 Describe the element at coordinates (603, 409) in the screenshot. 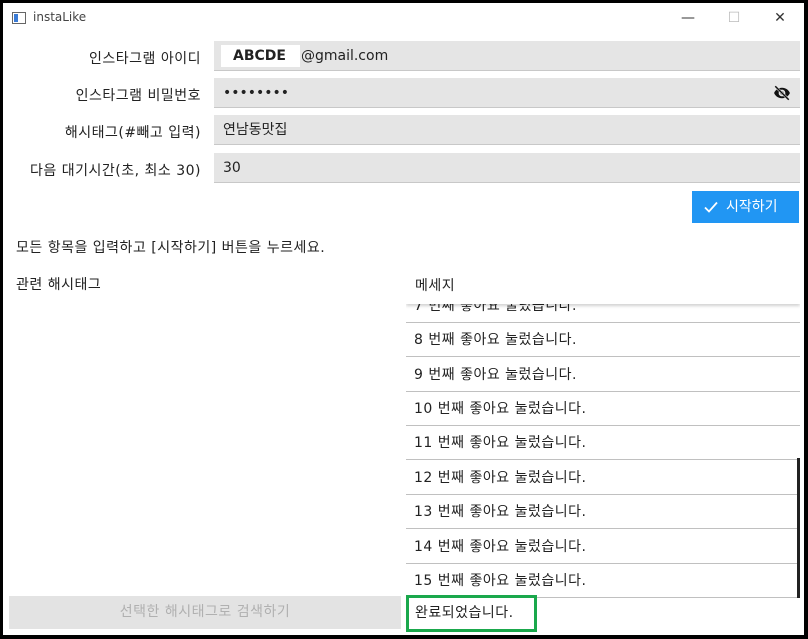

I see `list-item: 10 번째 좋아요 눌렀습니다.` at that location.